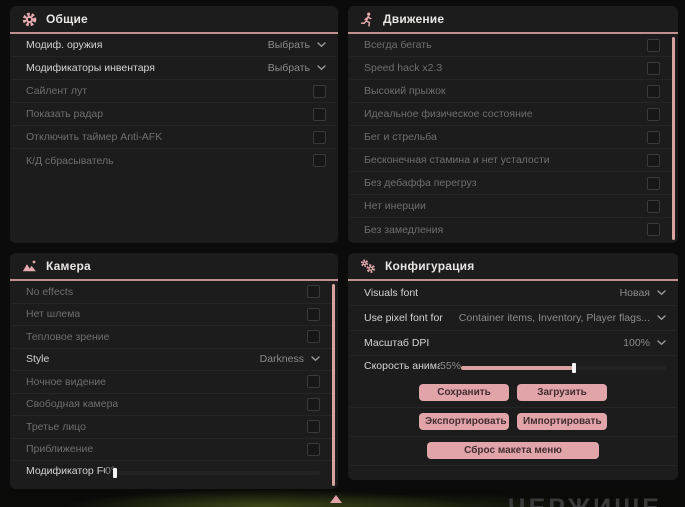 This screenshot has height=507, width=685. I want to click on dropdown: Darkness, so click(290, 359).